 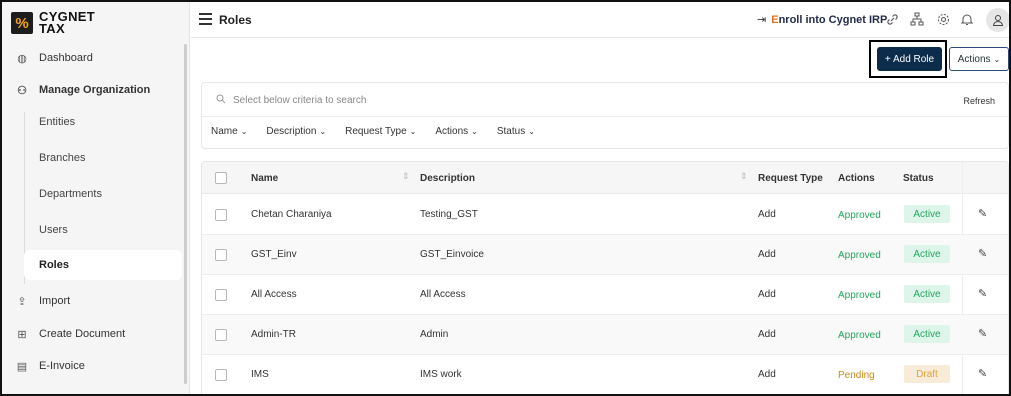 I want to click on filter-status: Status ⌄, so click(x=516, y=131).